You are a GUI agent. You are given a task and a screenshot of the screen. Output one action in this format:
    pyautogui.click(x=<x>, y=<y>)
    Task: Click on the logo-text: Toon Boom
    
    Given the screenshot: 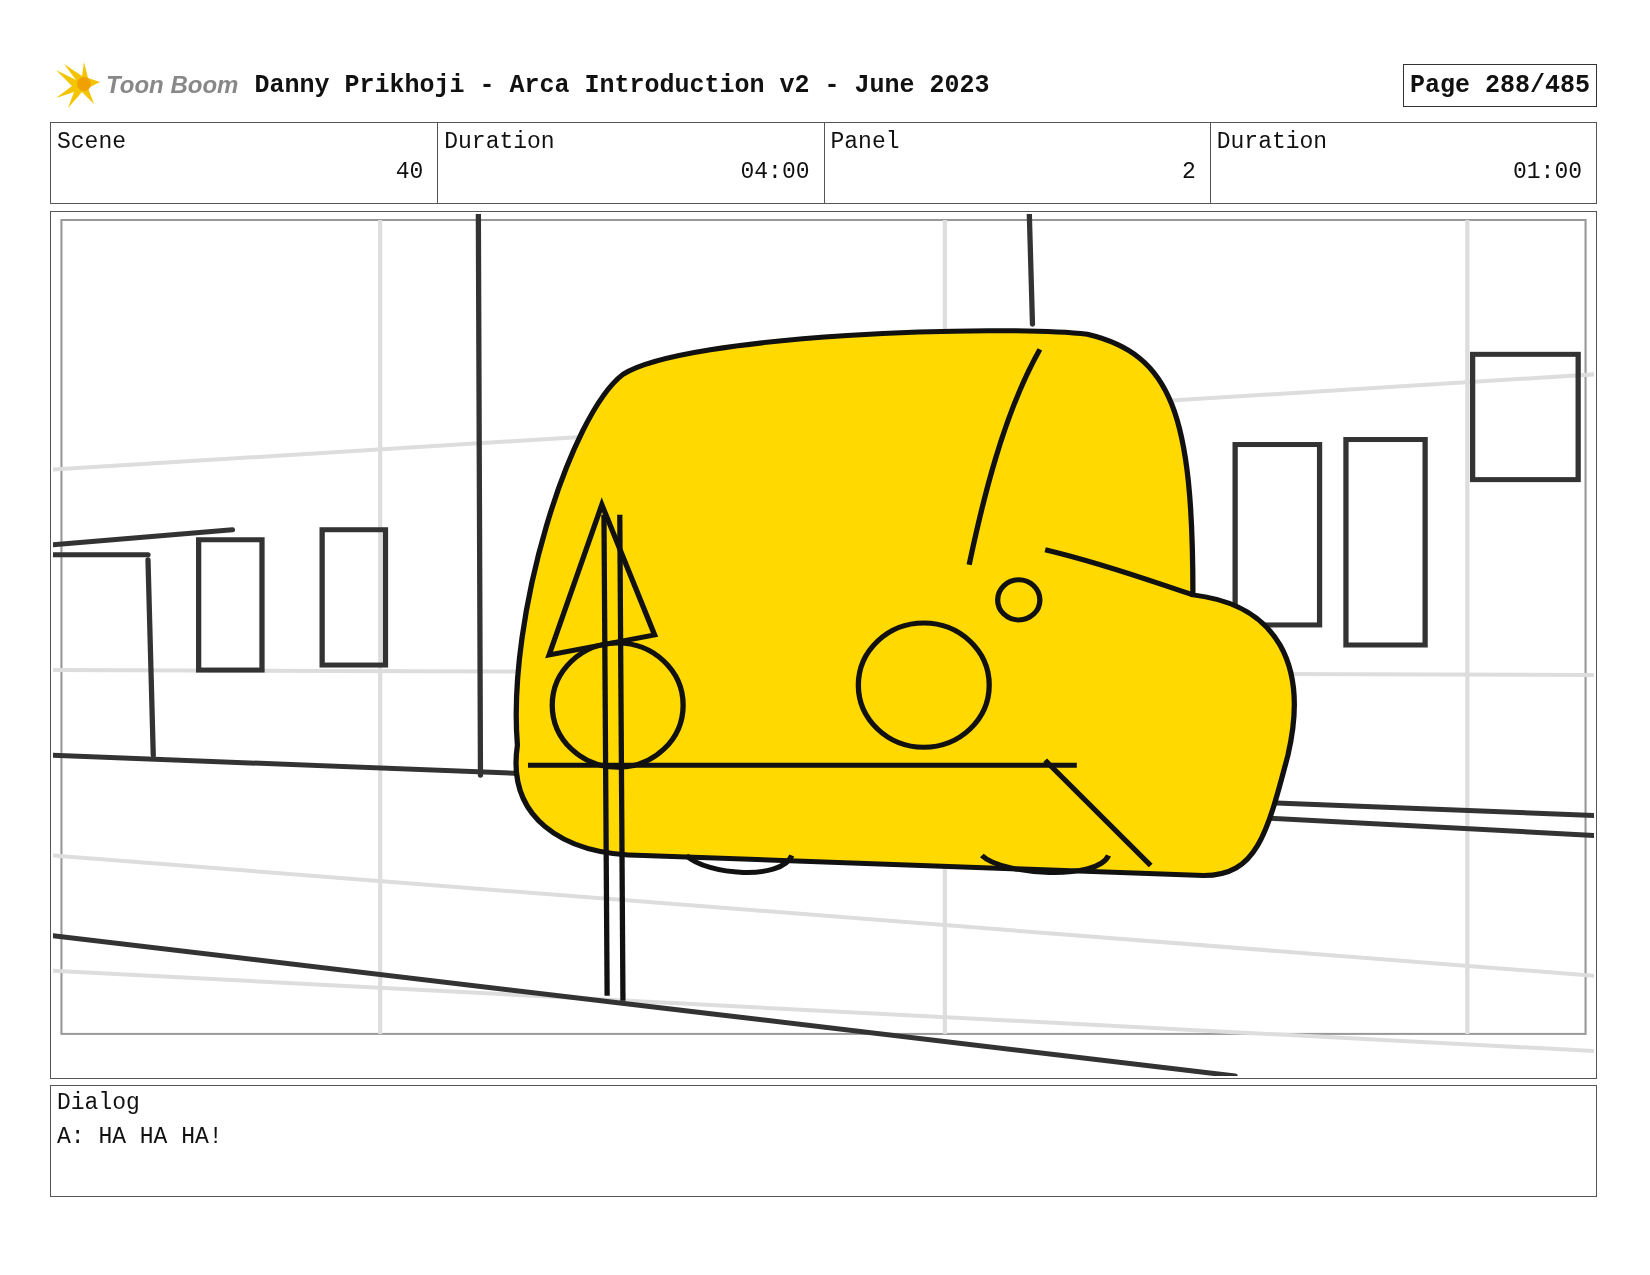 What is the action you would take?
    pyautogui.click(x=172, y=85)
    